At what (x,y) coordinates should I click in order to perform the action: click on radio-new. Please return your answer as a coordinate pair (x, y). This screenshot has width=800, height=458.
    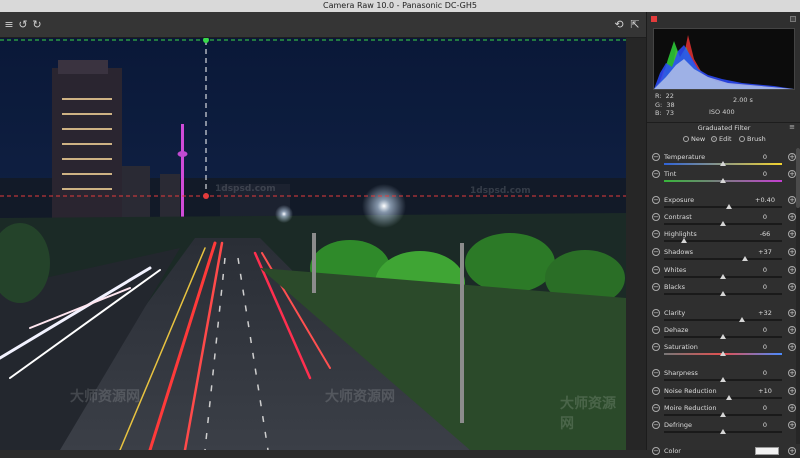
    Looking at the image, I should click on (686, 139).